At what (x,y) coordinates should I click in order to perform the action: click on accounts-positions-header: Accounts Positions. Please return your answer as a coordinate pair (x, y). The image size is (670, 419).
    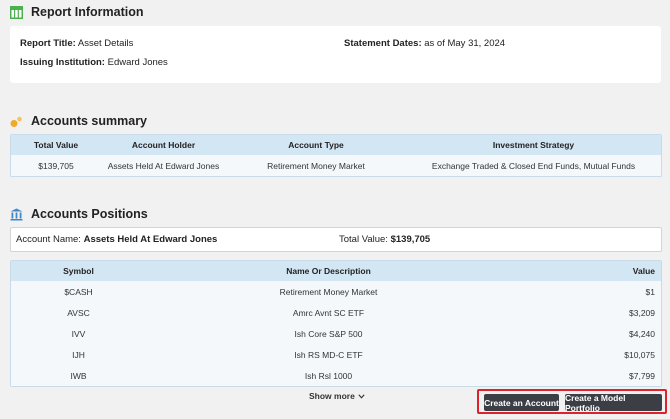
    Looking at the image, I should click on (79, 214).